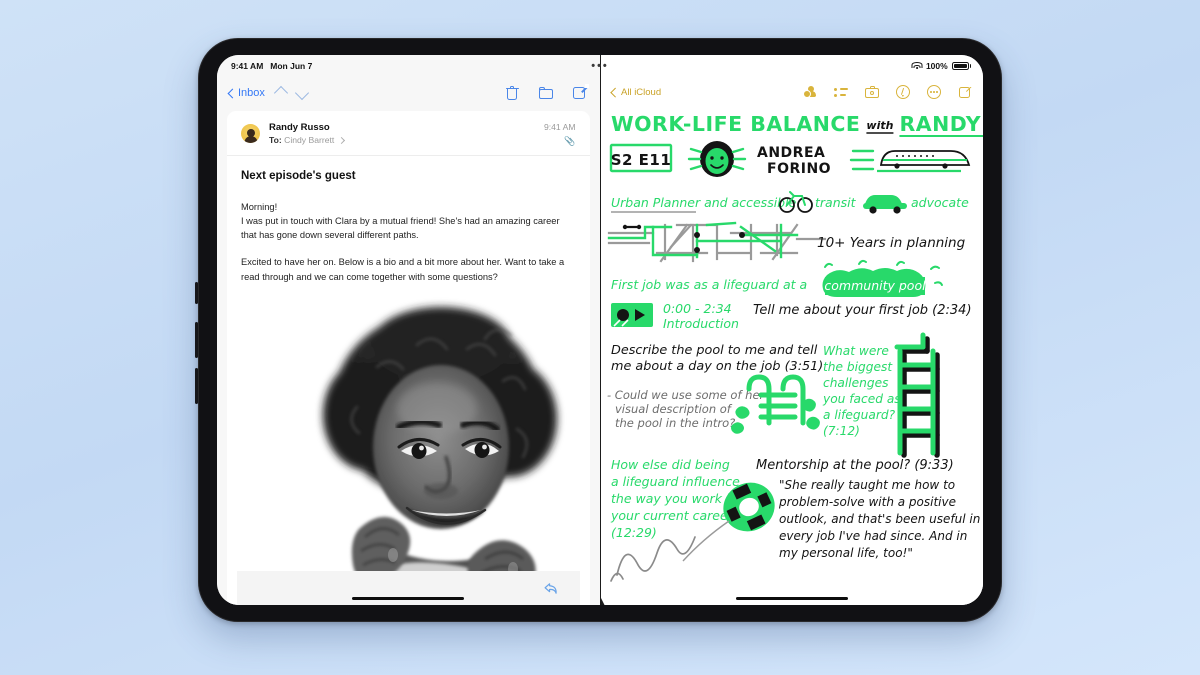 This screenshot has width=1200, height=675. Describe the element at coordinates (856, 351) in the screenshot. I see `note-text-line: What were` at that location.